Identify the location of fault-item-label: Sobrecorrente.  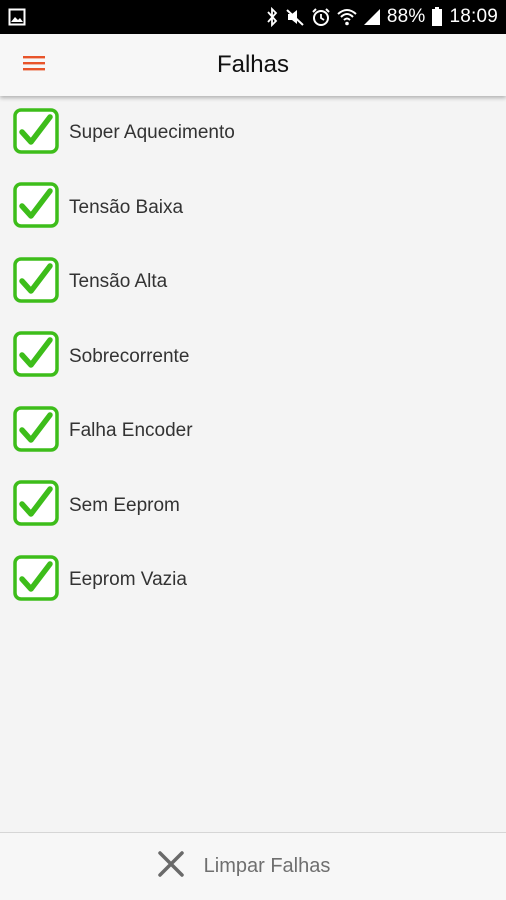
(129, 356).